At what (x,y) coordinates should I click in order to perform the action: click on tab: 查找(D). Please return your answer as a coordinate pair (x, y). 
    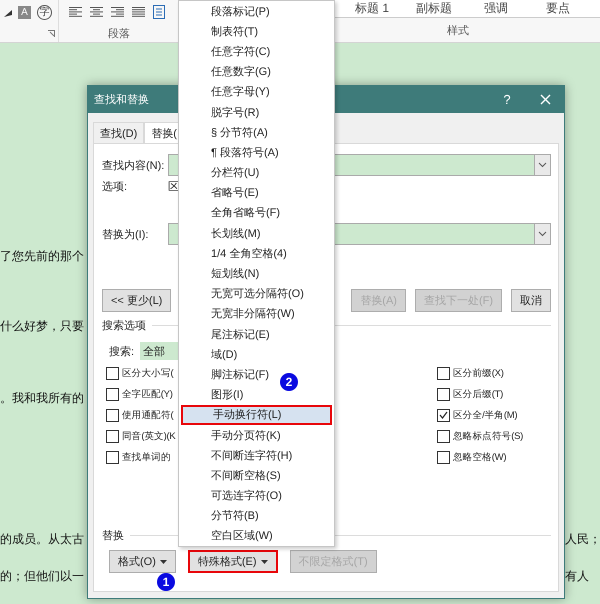
    Looking at the image, I should click on (118, 132).